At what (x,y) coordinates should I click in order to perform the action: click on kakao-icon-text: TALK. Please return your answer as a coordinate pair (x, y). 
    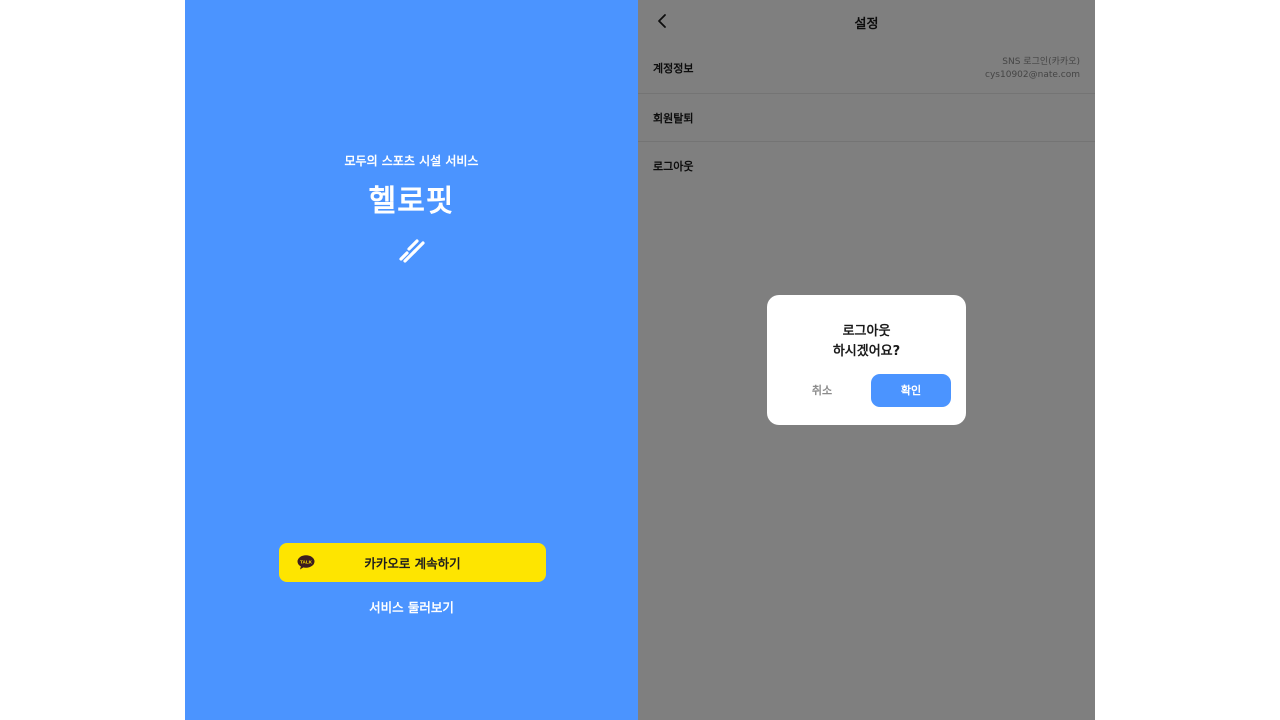
    Looking at the image, I should click on (306, 562).